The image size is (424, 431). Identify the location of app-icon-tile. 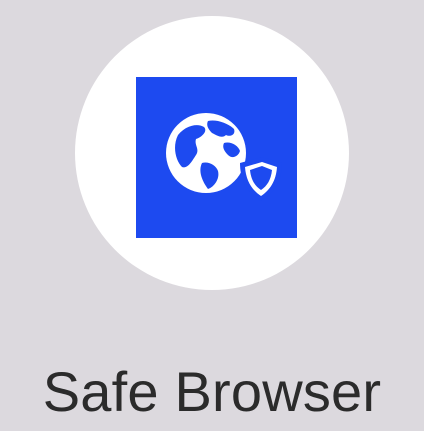
(216, 157).